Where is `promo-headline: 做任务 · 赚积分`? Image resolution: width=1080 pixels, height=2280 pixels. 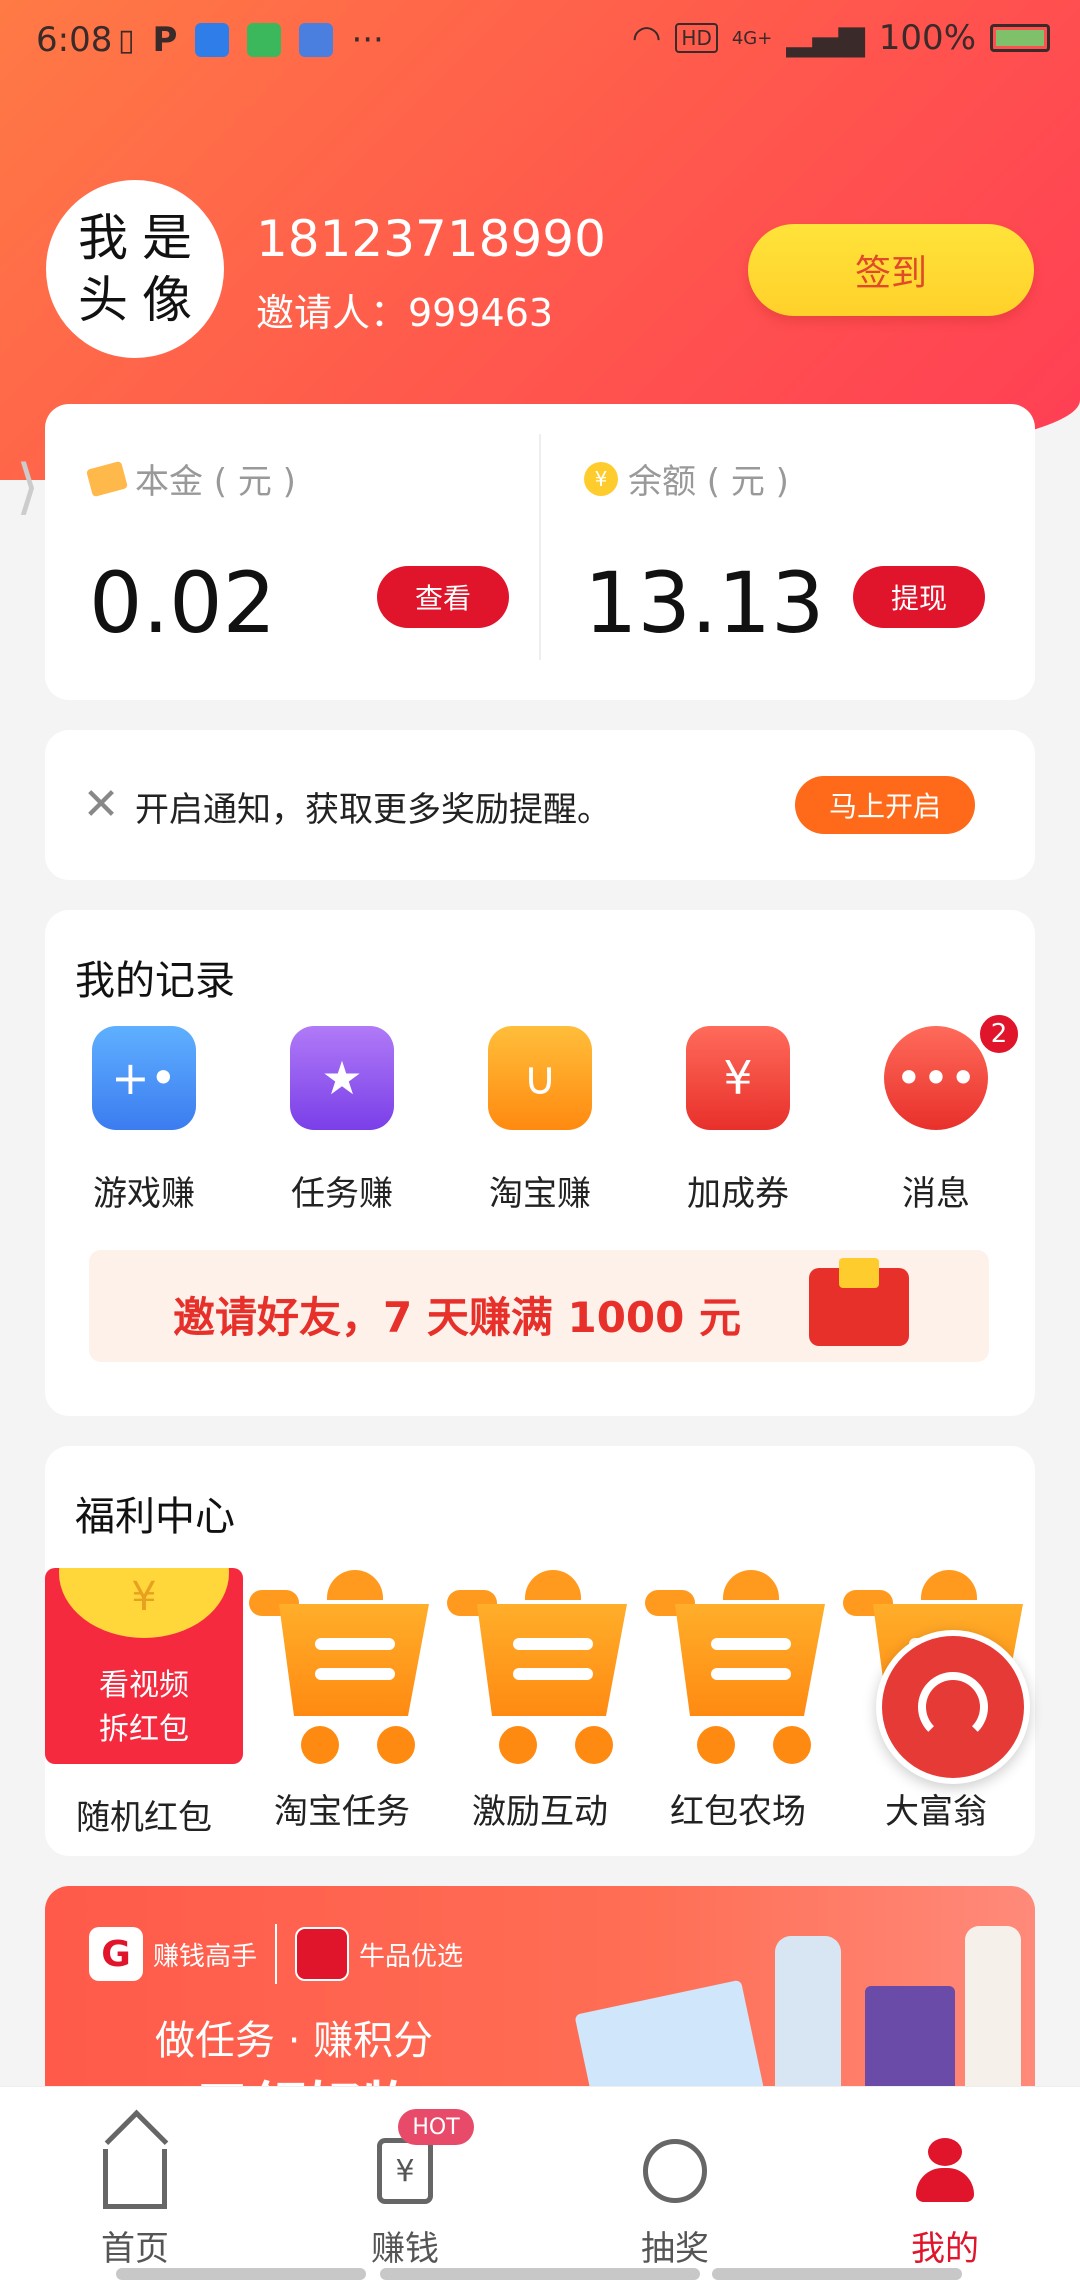
promo-headline: 做任务 · 赚积分 is located at coordinates (294, 2041).